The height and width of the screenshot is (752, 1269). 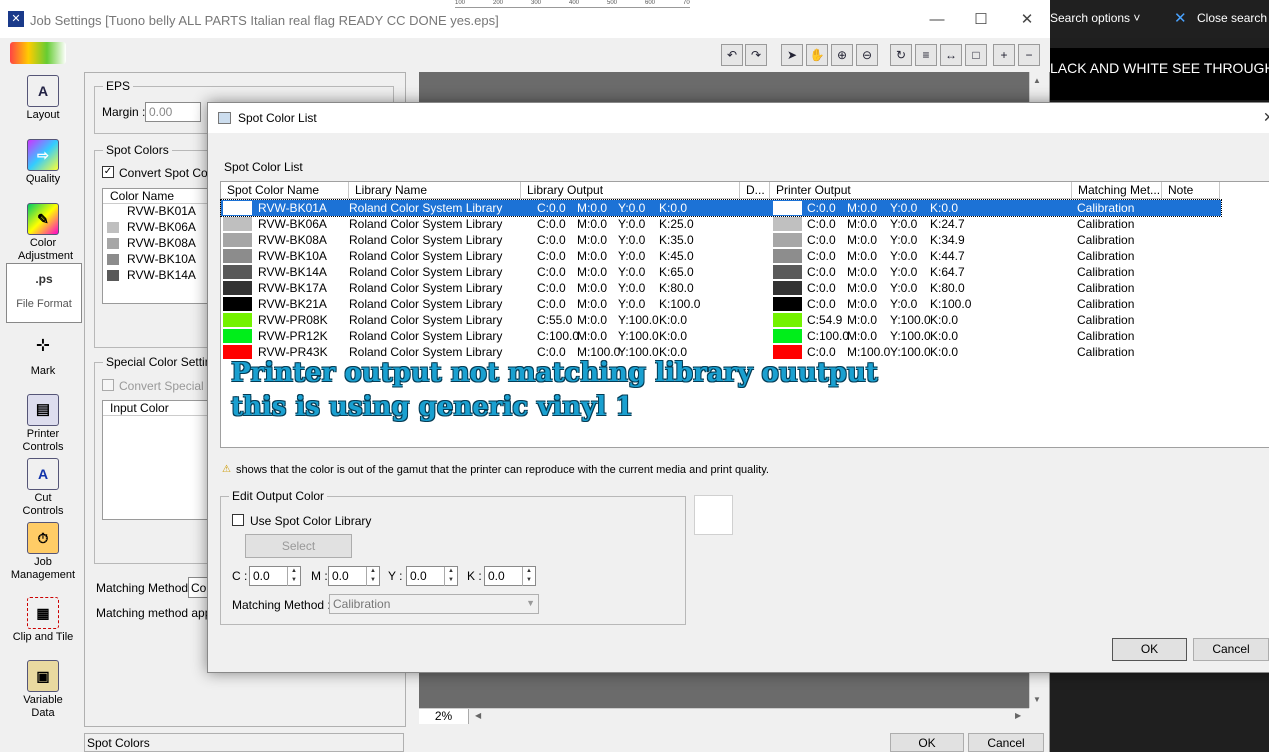 I want to click on scroll-up-icon: ▲, so click(x=1037, y=80).